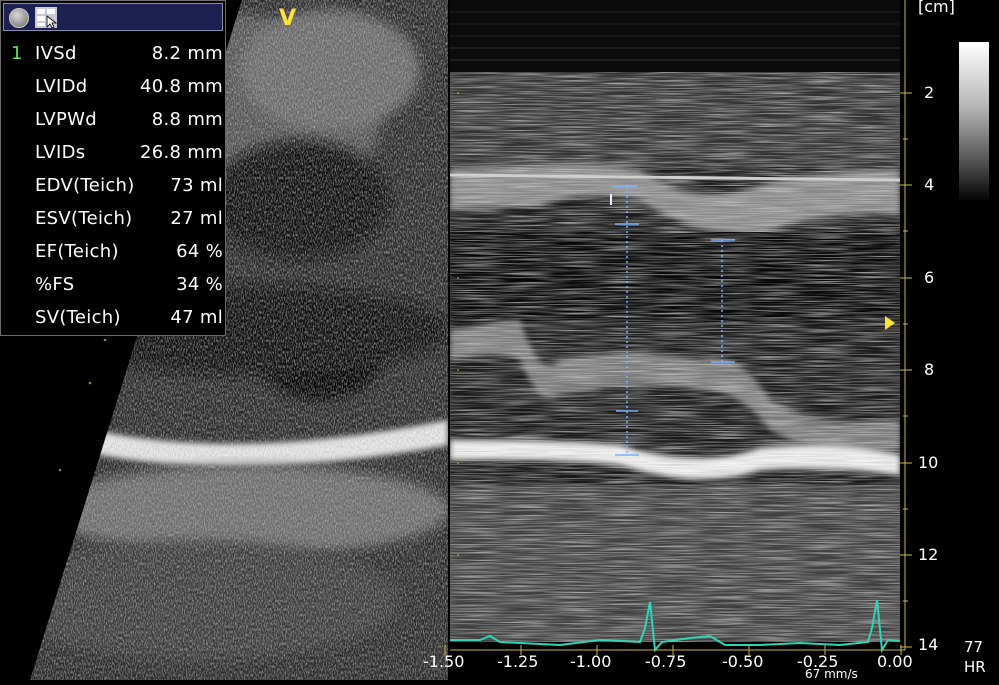 The width and height of the screenshot is (999, 685). Describe the element at coordinates (928, 644) in the screenshot. I see `depth-tick: 14` at that location.